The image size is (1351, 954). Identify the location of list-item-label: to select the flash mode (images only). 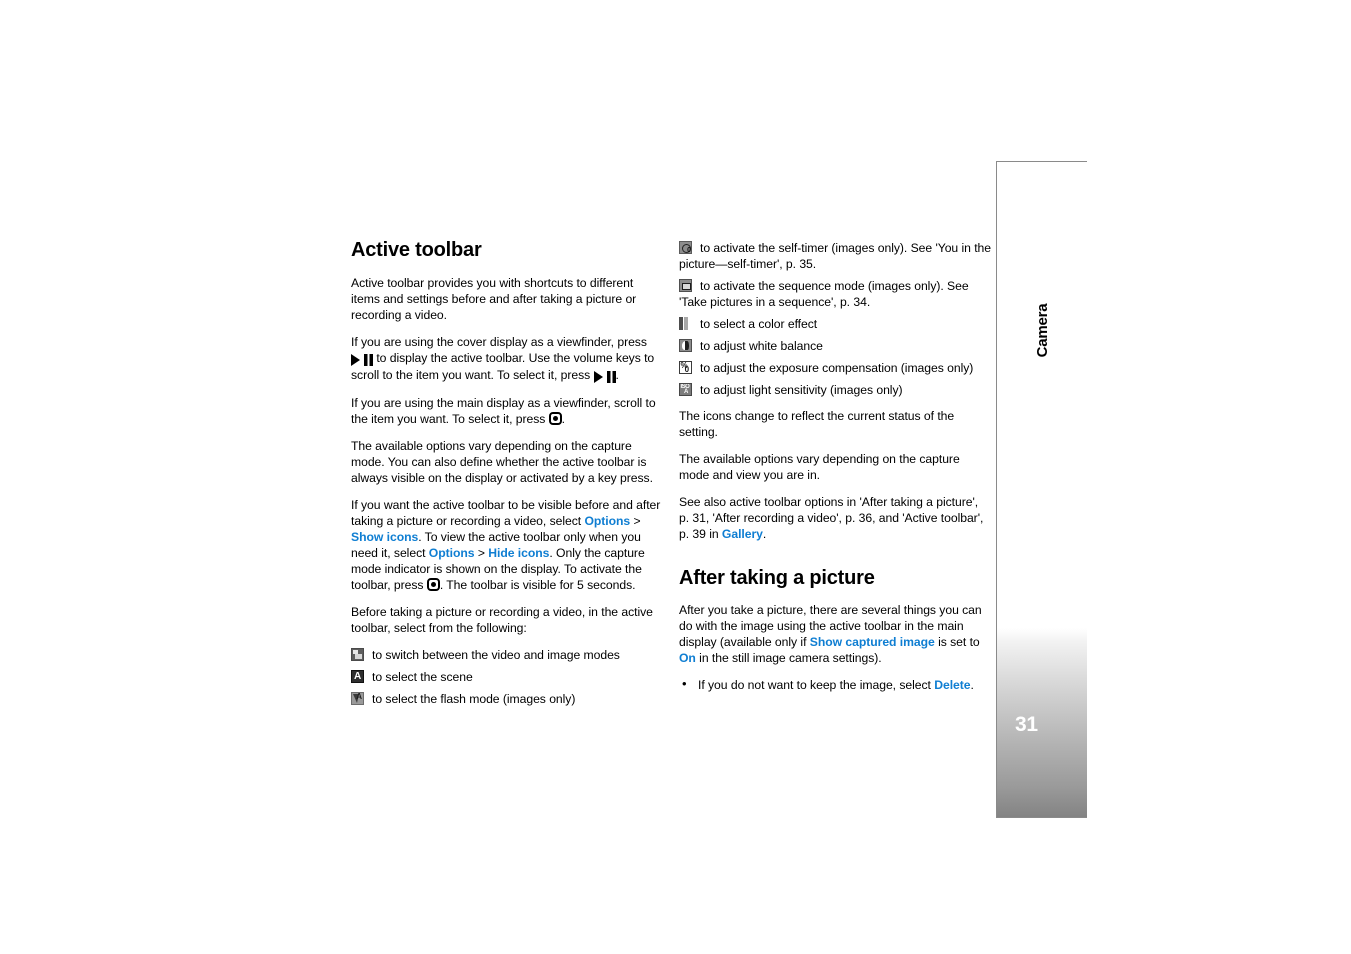
(474, 699).